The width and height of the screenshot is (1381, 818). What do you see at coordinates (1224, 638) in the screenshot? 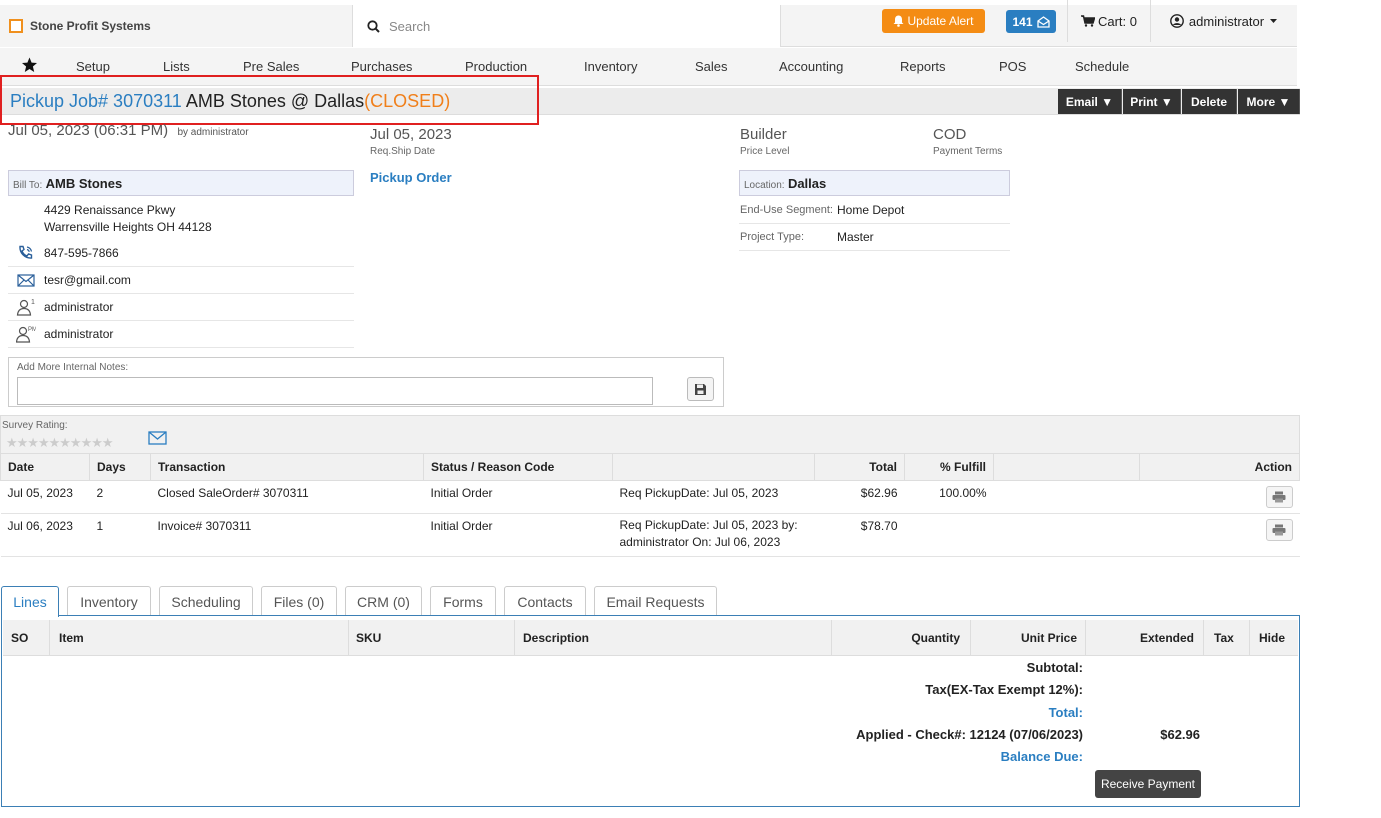
I see `col-tax: Tax` at bounding box center [1224, 638].